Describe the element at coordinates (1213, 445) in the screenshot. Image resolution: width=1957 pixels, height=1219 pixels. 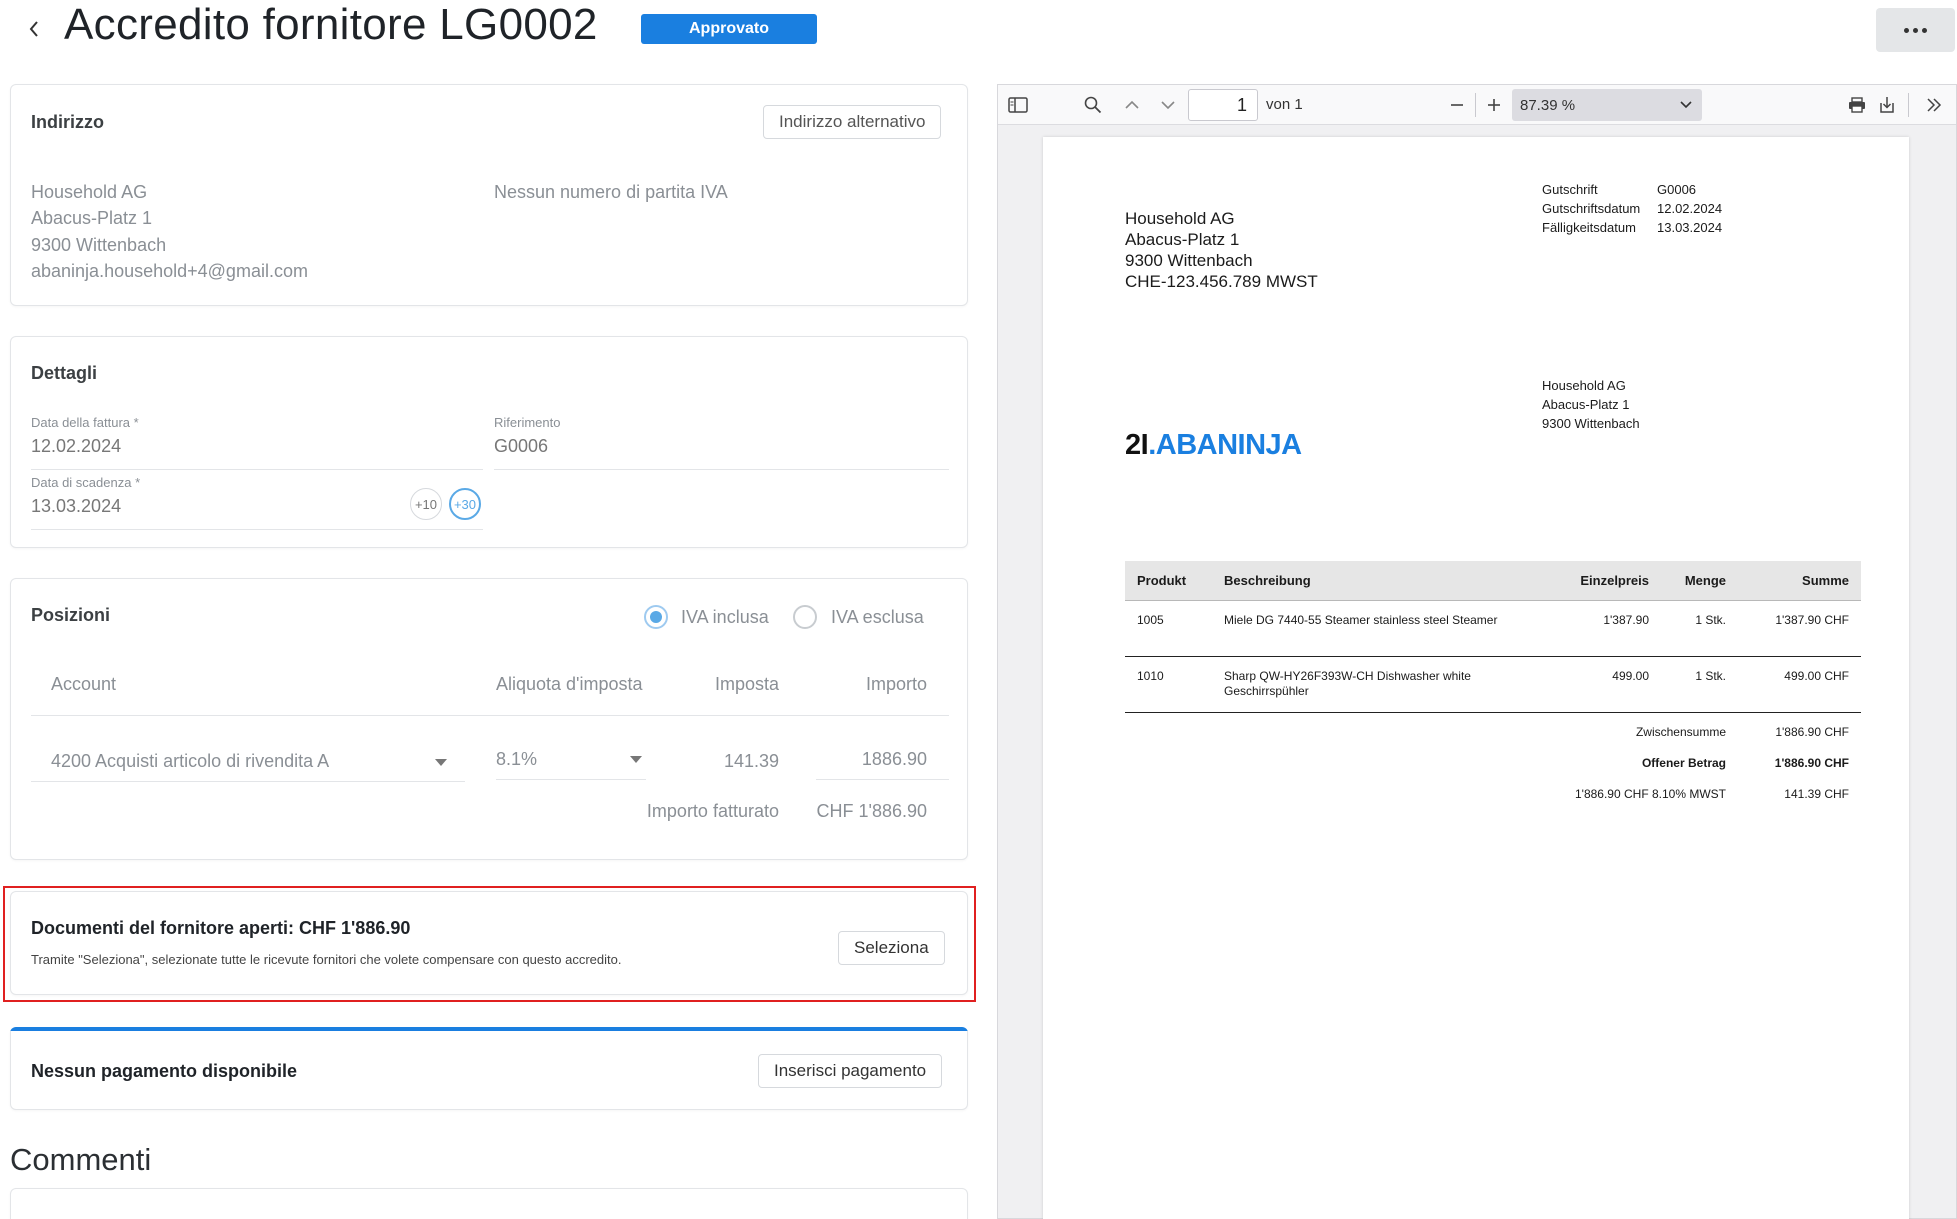
I see `company-logo: 2I.ABANINJA` at that location.